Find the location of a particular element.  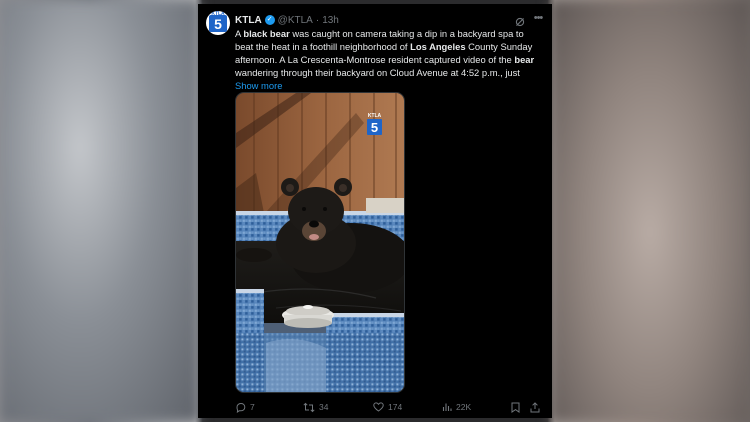

views-count: 22K is located at coordinates (464, 407).